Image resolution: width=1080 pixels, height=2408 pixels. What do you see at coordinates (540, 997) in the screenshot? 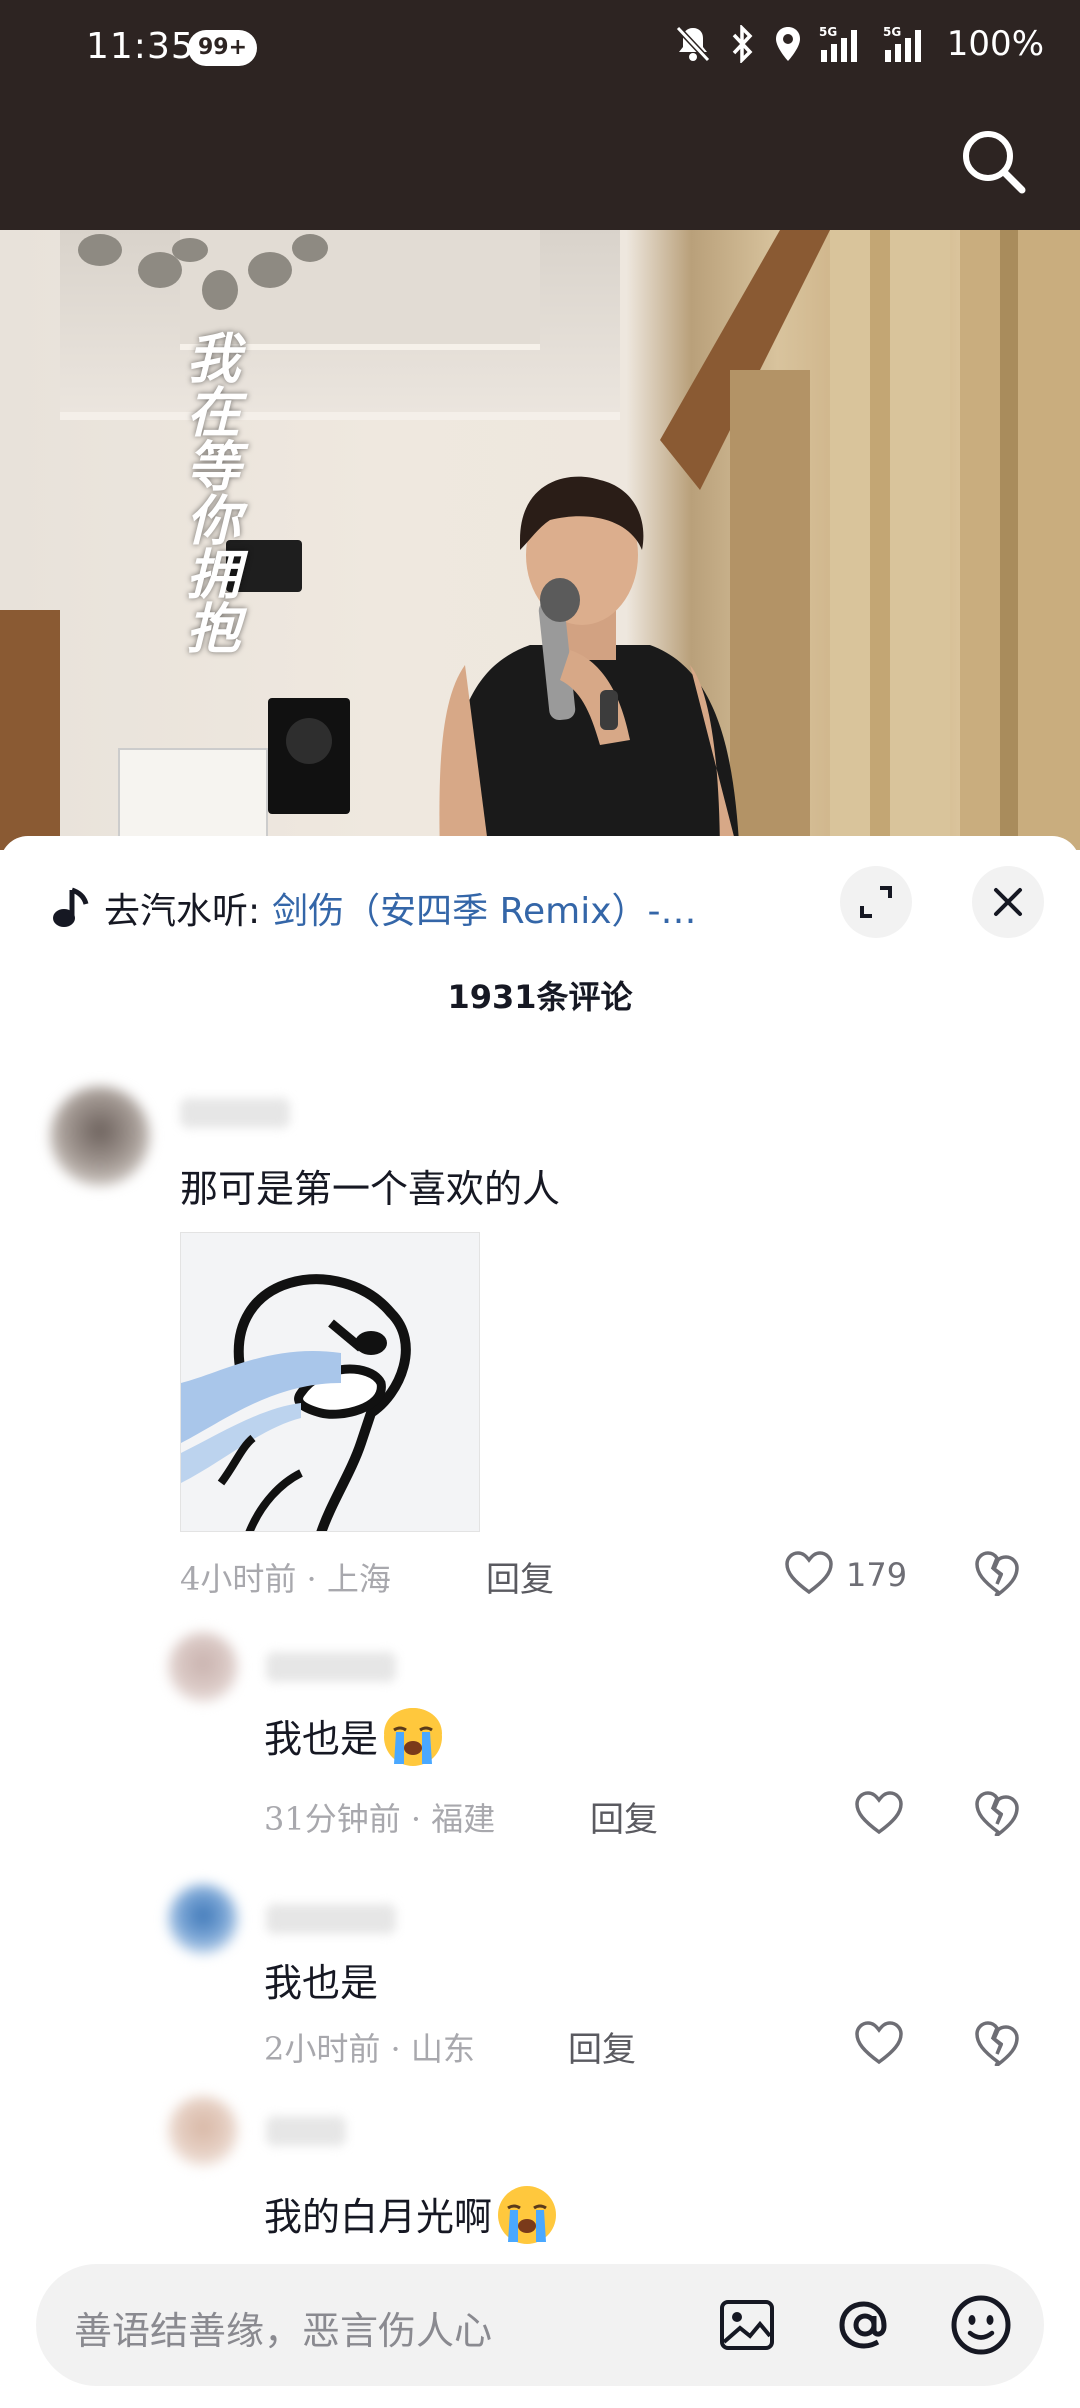
I see `comment-count: 1931条评论` at bounding box center [540, 997].